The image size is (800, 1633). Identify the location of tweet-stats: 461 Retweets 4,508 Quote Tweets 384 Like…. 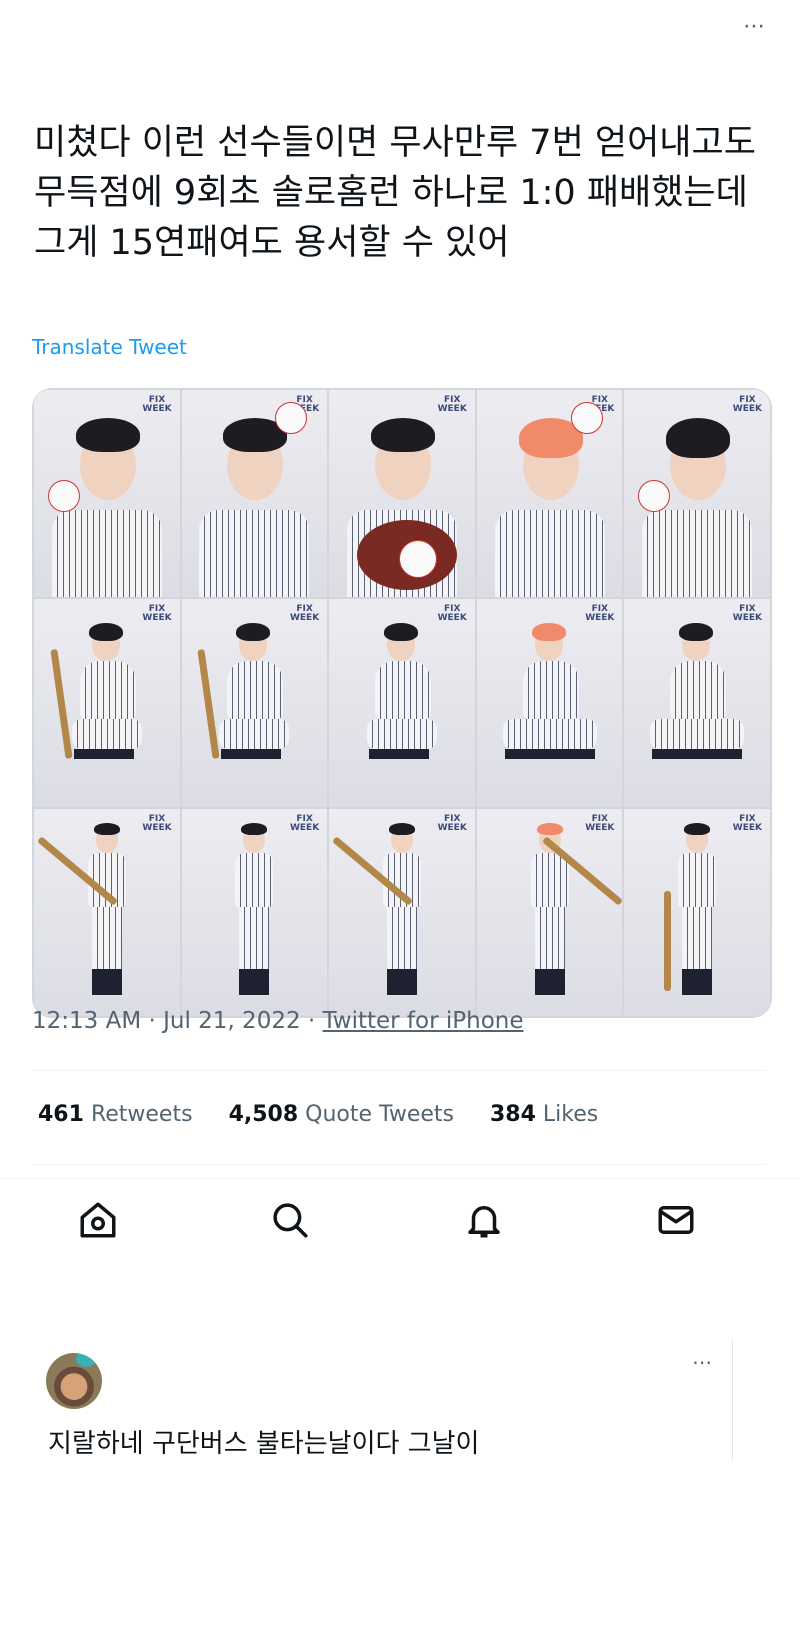
(318, 1114).